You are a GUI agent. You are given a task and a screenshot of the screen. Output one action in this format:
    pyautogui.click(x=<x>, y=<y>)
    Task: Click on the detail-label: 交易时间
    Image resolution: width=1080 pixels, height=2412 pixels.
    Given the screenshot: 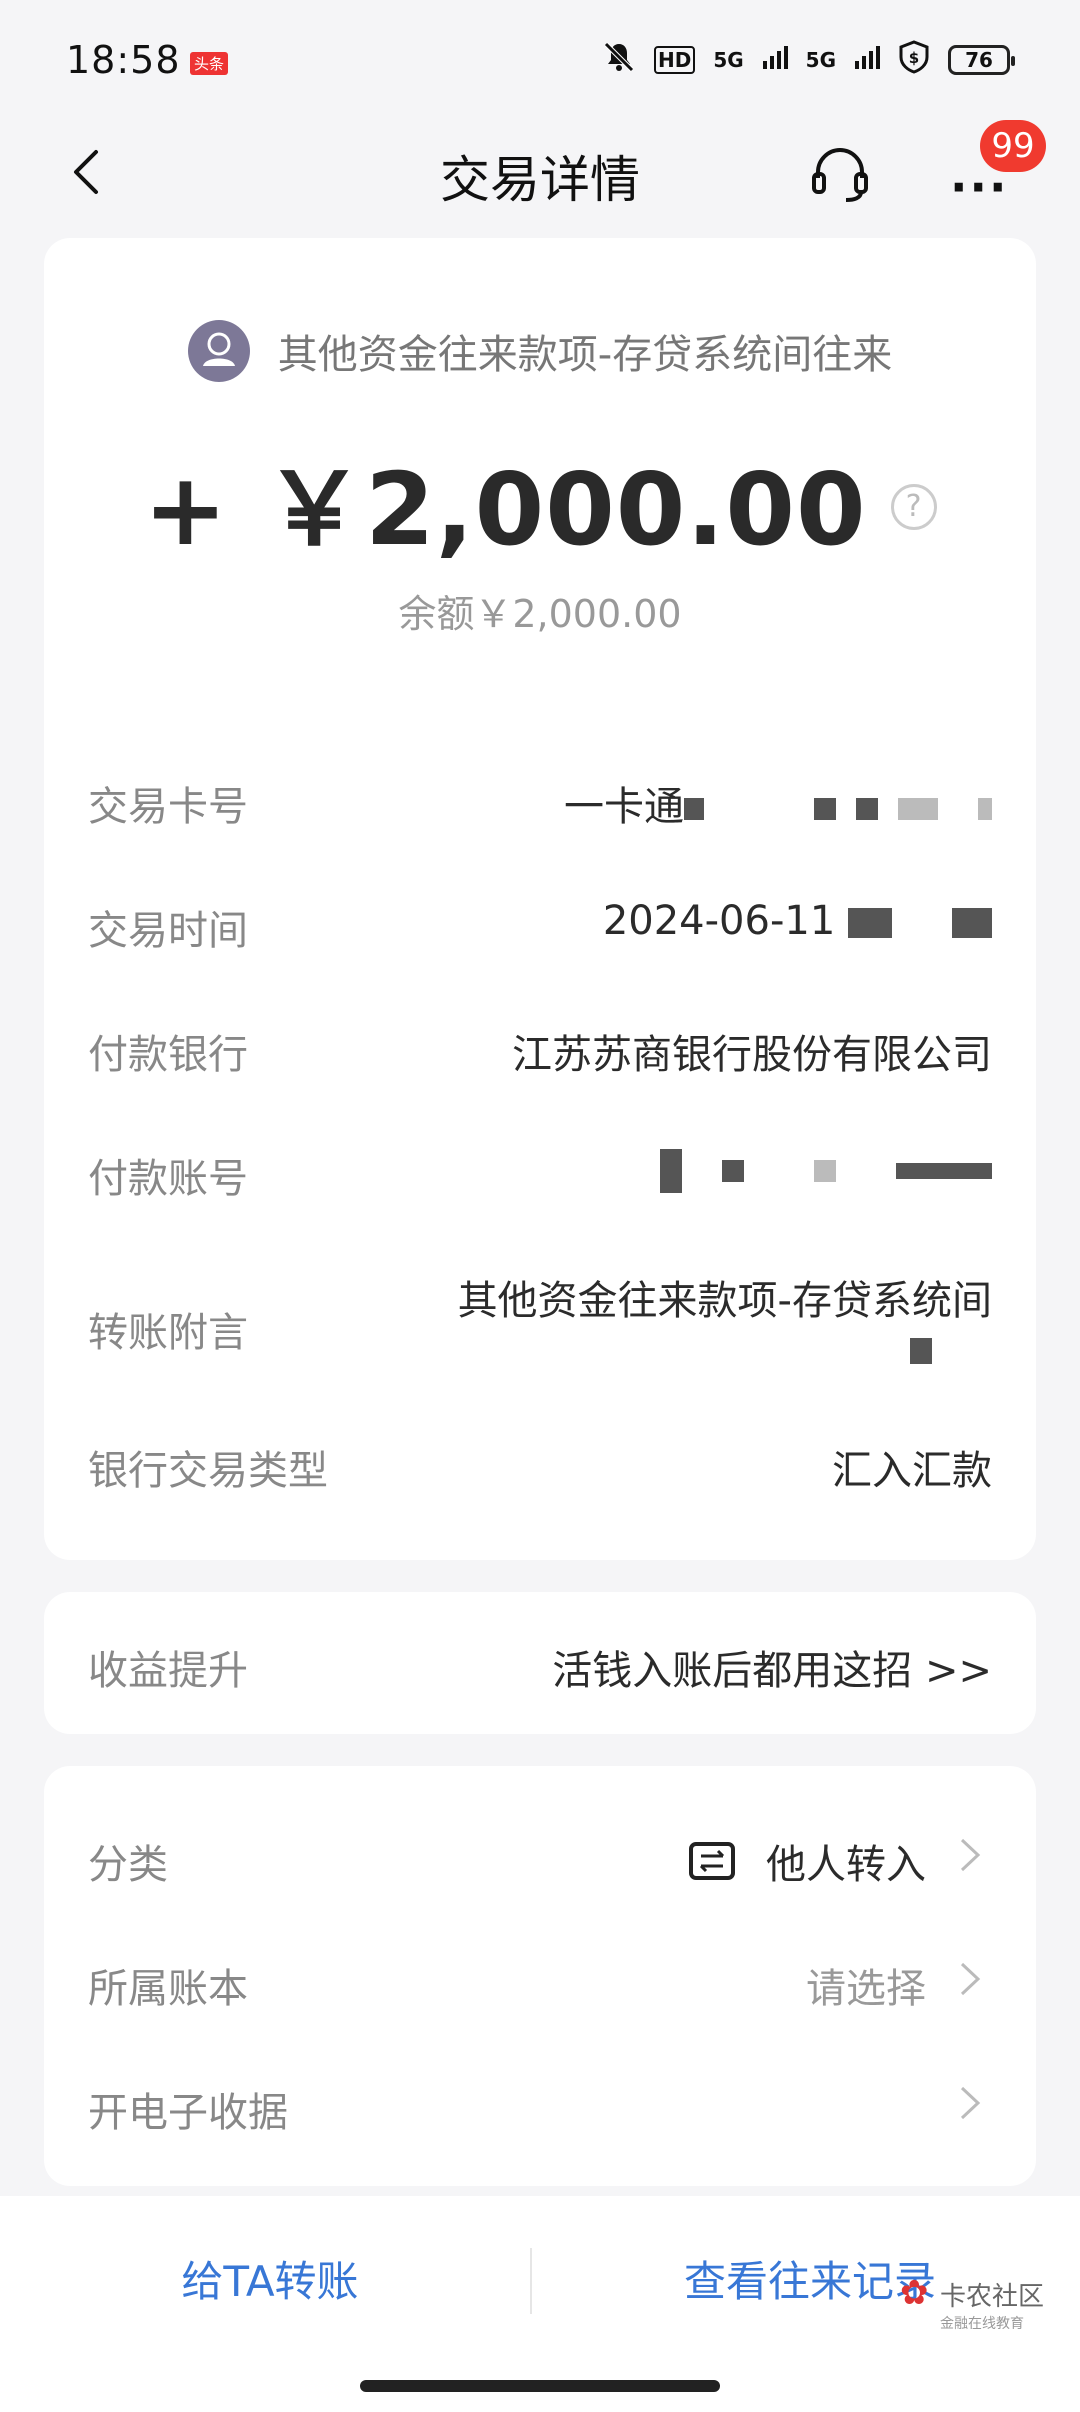 What is the action you would take?
    pyautogui.click(x=168, y=931)
    